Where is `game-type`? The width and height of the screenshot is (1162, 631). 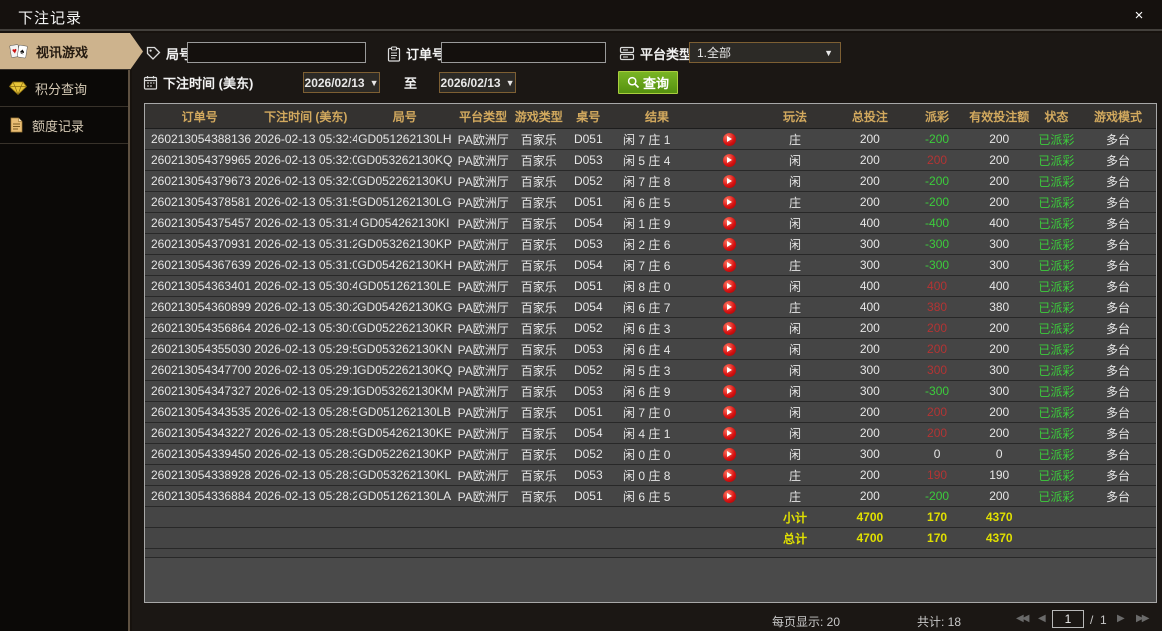
game-type is located at coordinates (539, 538).